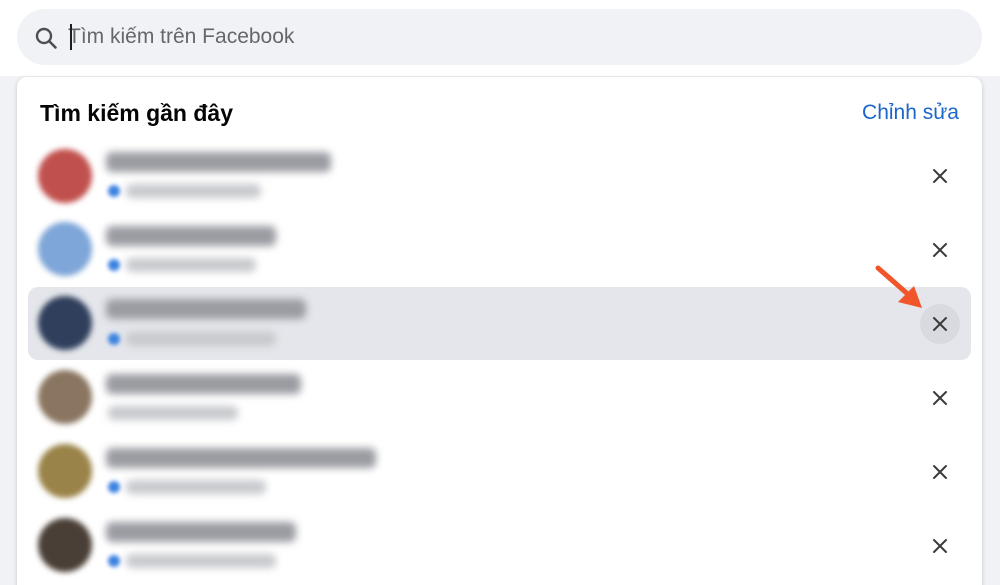 The width and height of the screenshot is (1000, 585). I want to click on edit-button: Chỉnh sửa, so click(910, 113).